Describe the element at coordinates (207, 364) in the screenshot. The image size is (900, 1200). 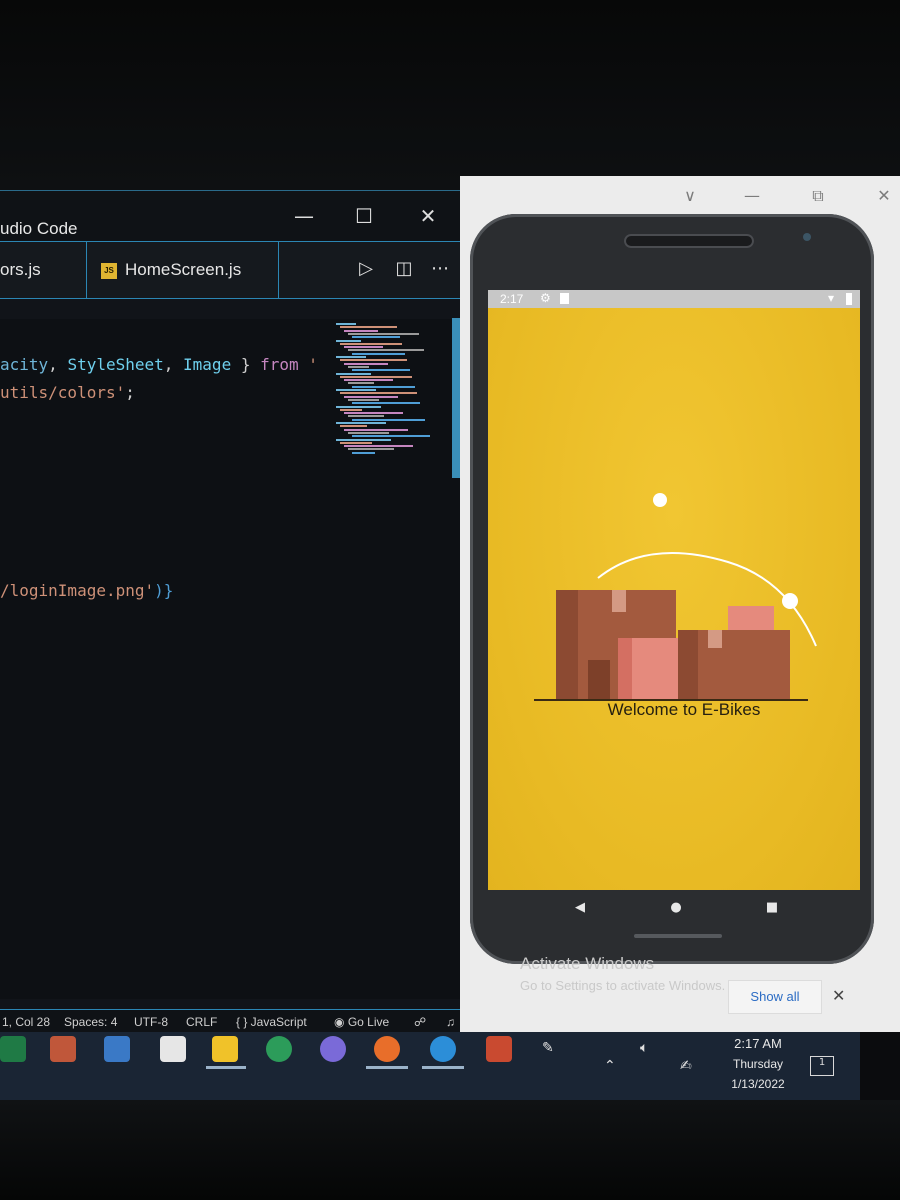
I see `code-token: Image` at that location.